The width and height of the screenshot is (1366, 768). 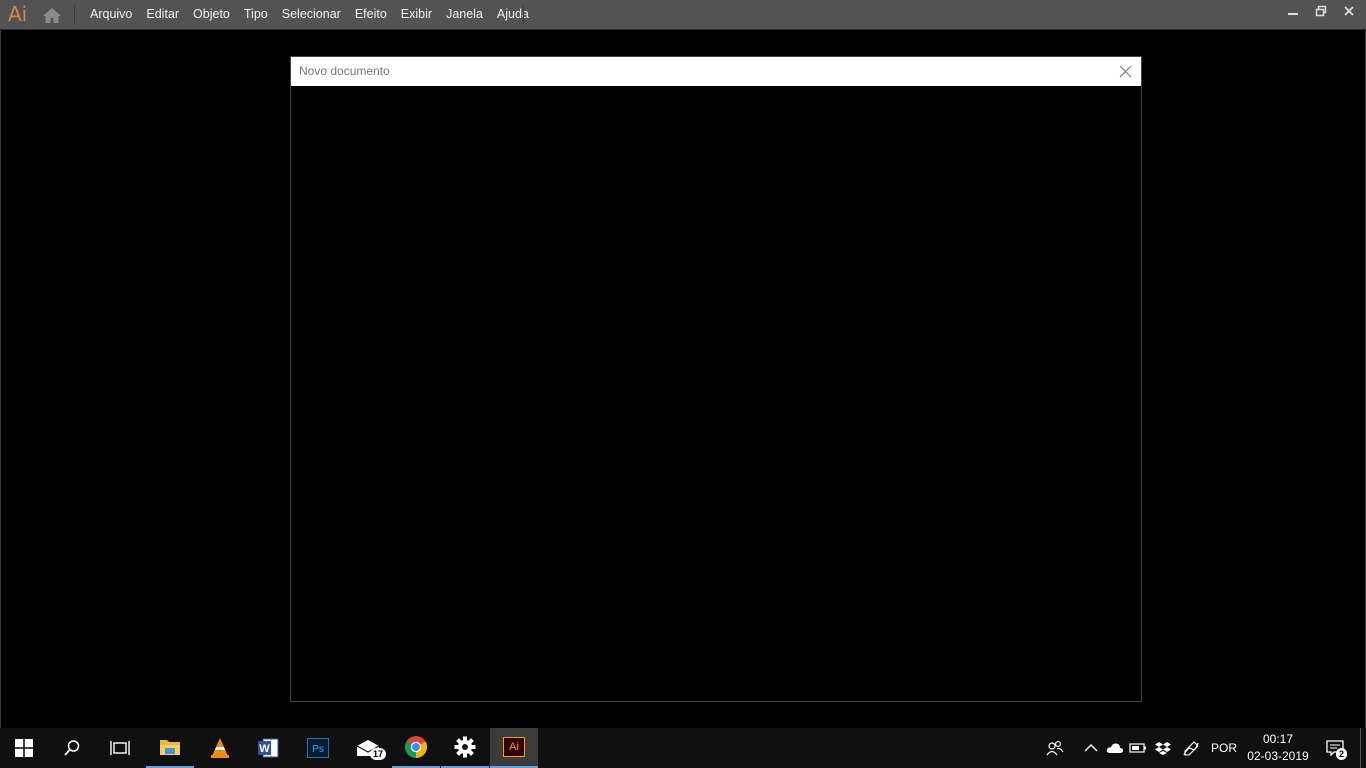 What do you see at coordinates (464, 14) in the screenshot?
I see `menu-janela: Janela` at bounding box center [464, 14].